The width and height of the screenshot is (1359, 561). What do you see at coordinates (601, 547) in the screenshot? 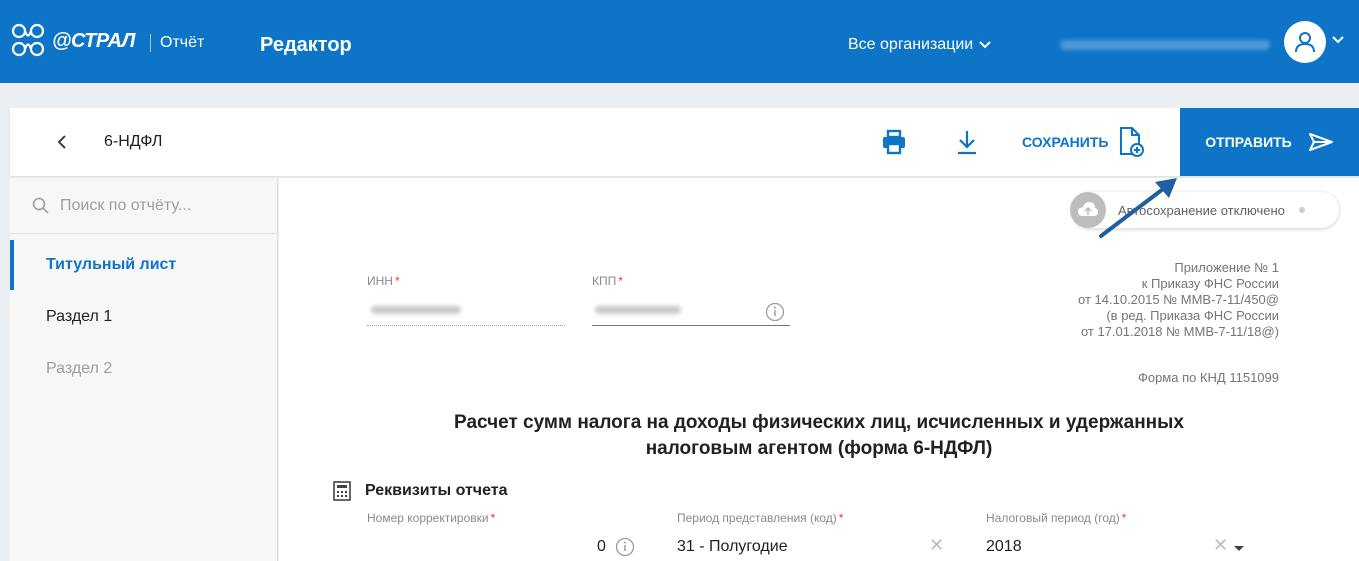
I see `correction-number-value: 0` at bounding box center [601, 547].